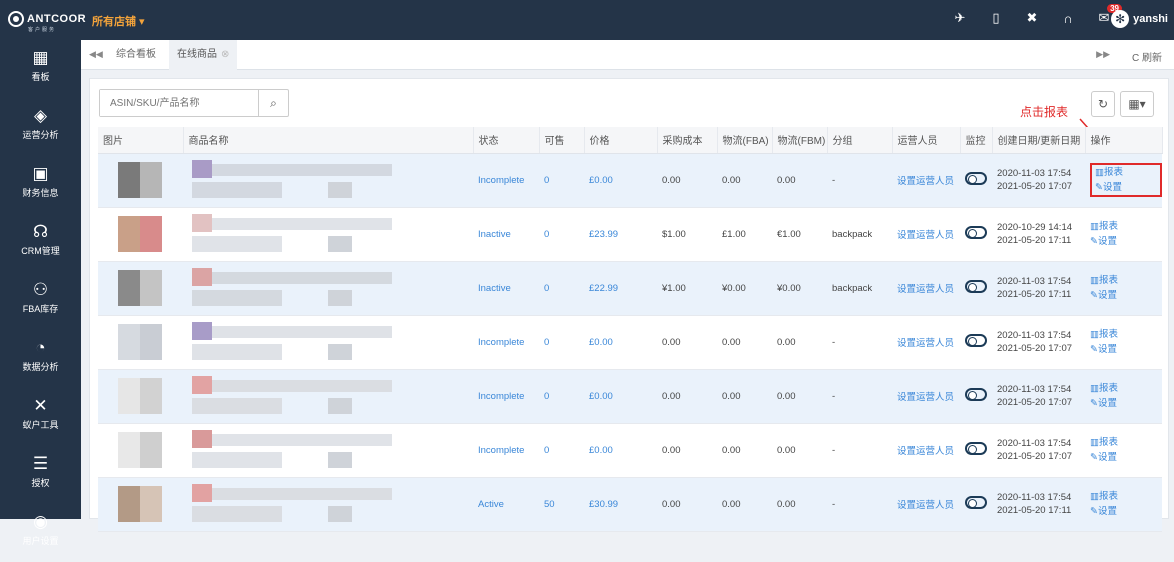  What do you see at coordinates (40, 127) in the screenshot?
I see `sidebar-item-1: ◈ 运营分析` at bounding box center [40, 127].